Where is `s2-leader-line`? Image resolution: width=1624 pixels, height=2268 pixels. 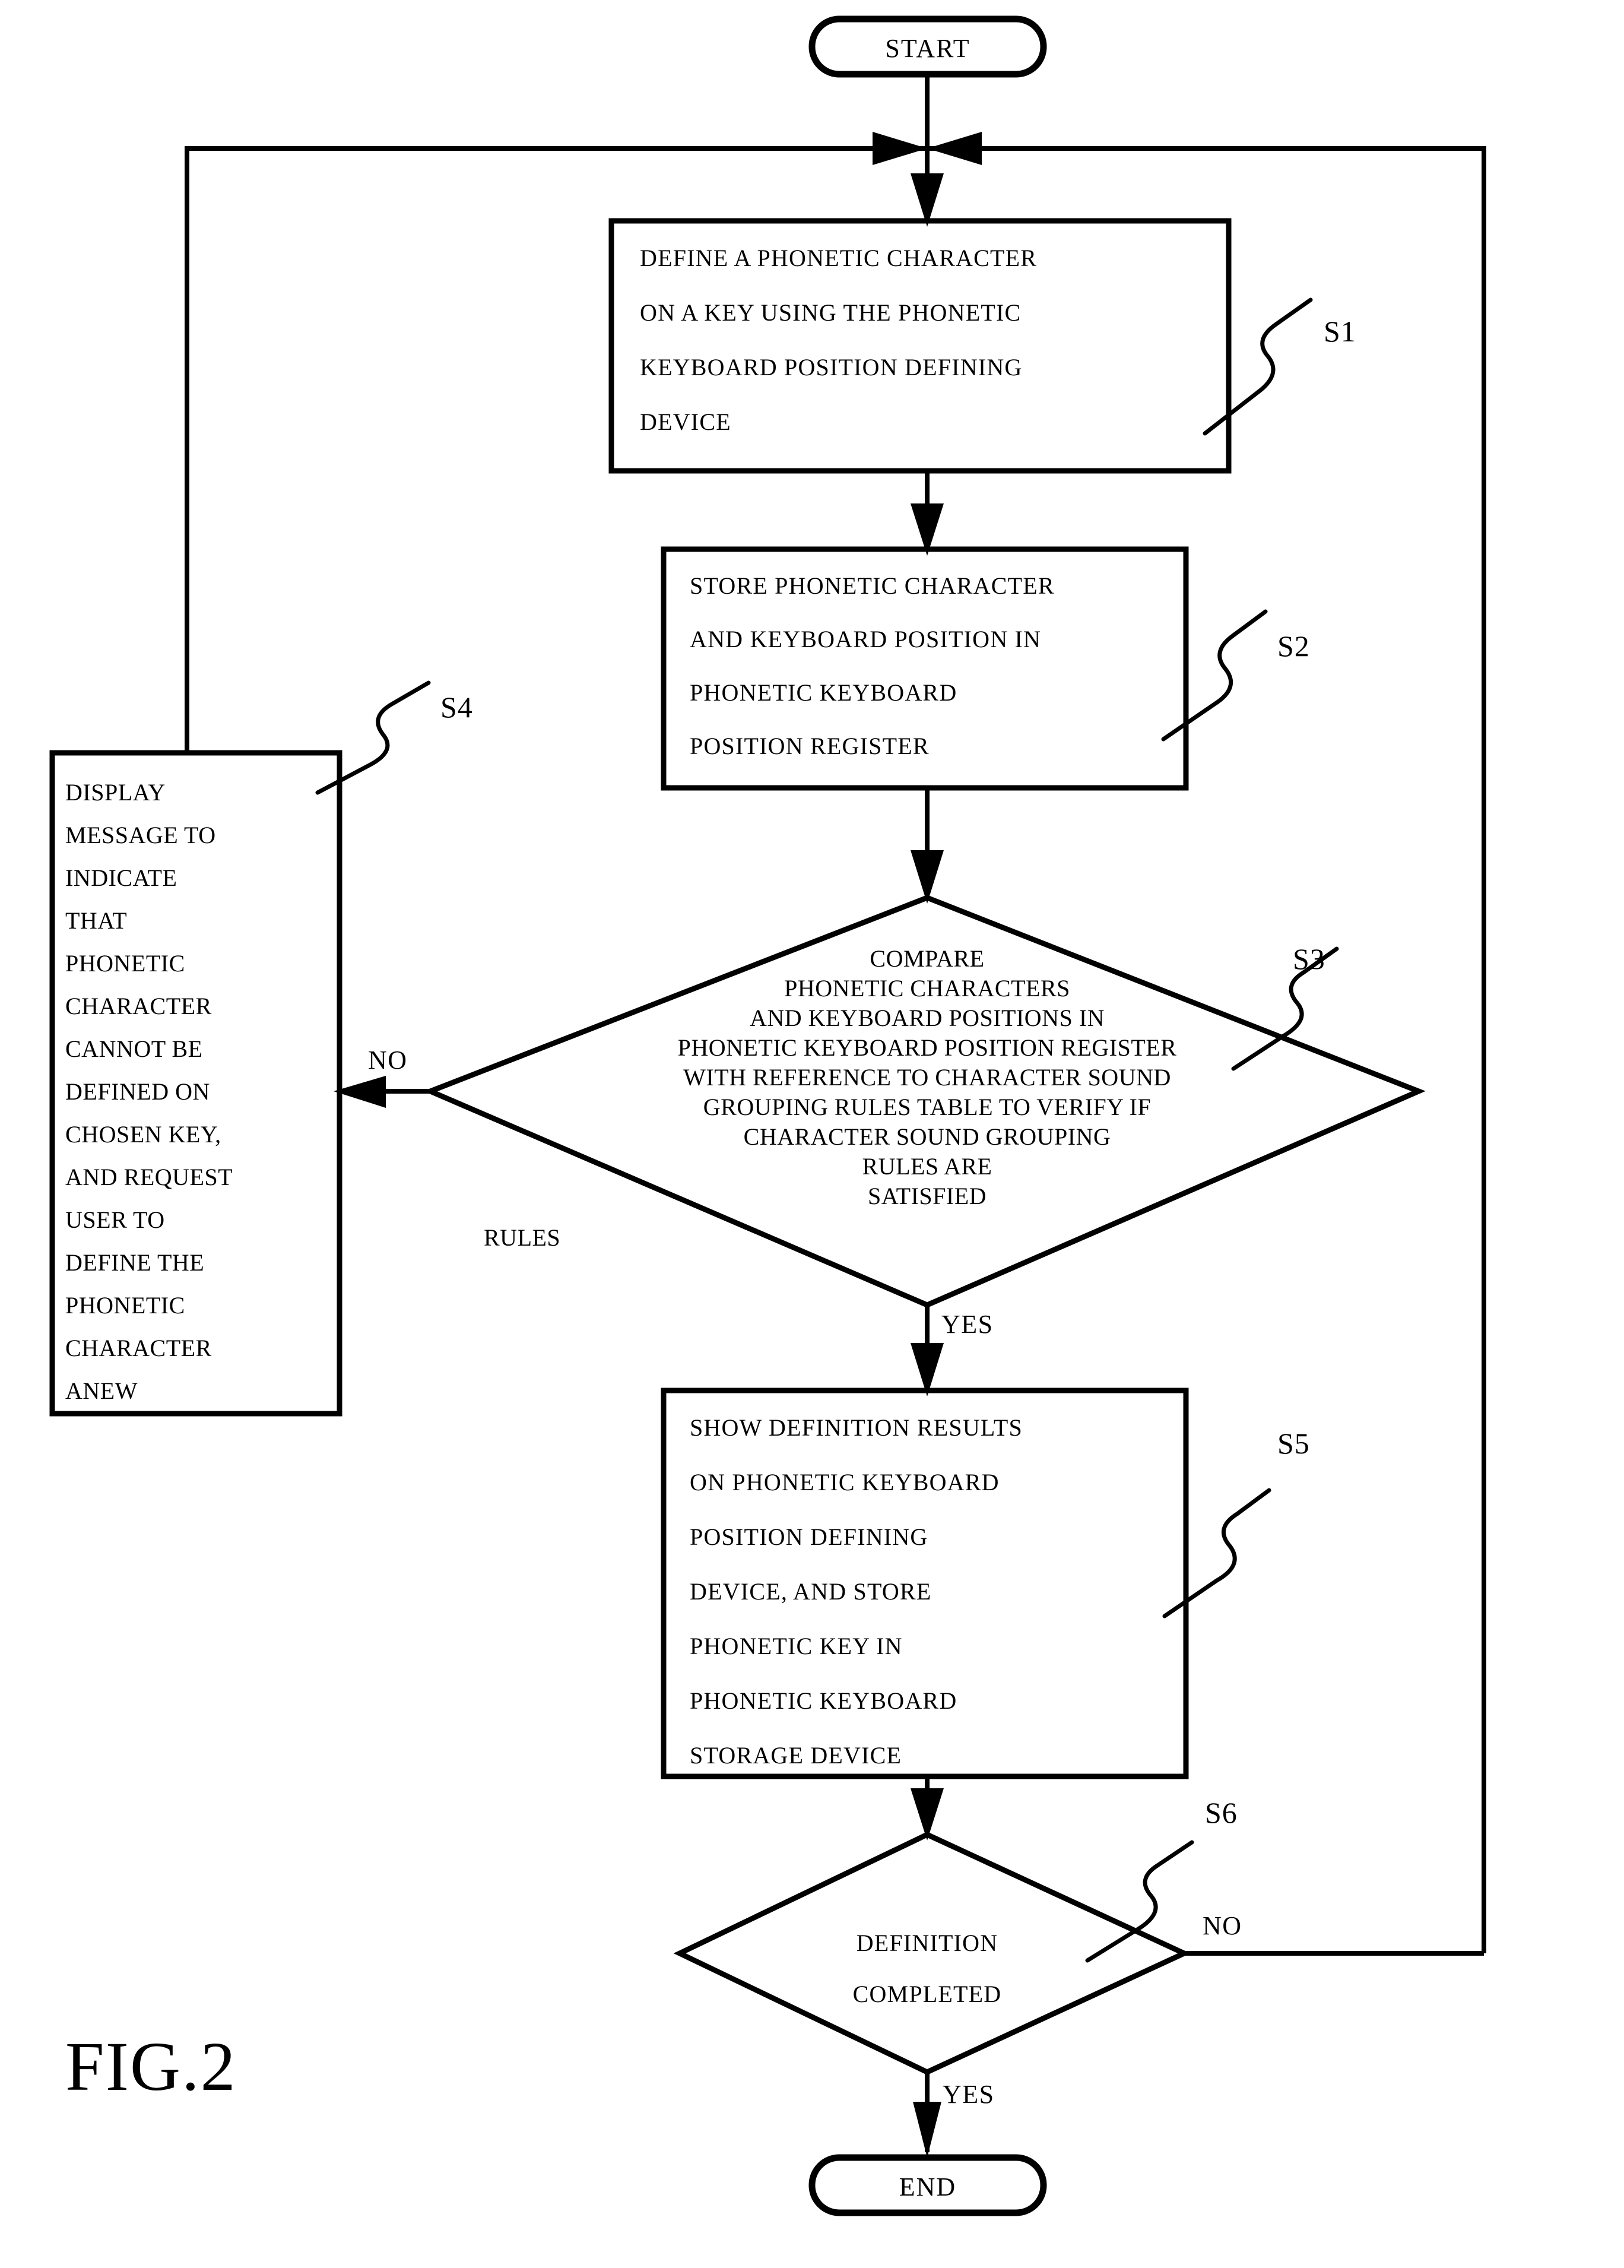 s2-leader-line is located at coordinates (1214, 675).